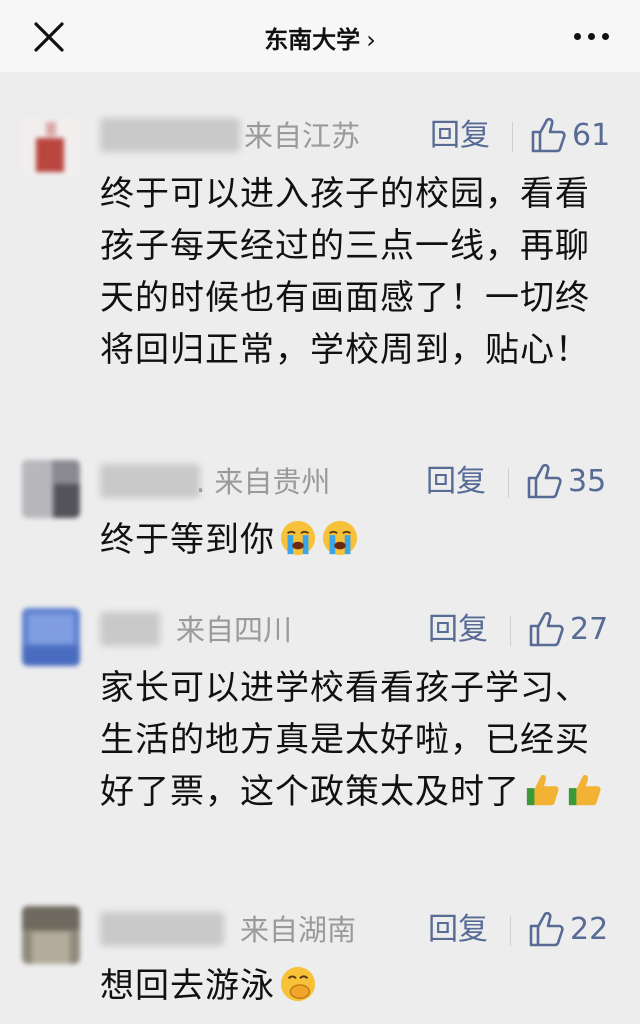 Image resolution: width=640 pixels, height=1024 pixels. Describe the element at coordinates (371, 40) in the screenshot. I see `chevron-right-icon: ›` at that location.